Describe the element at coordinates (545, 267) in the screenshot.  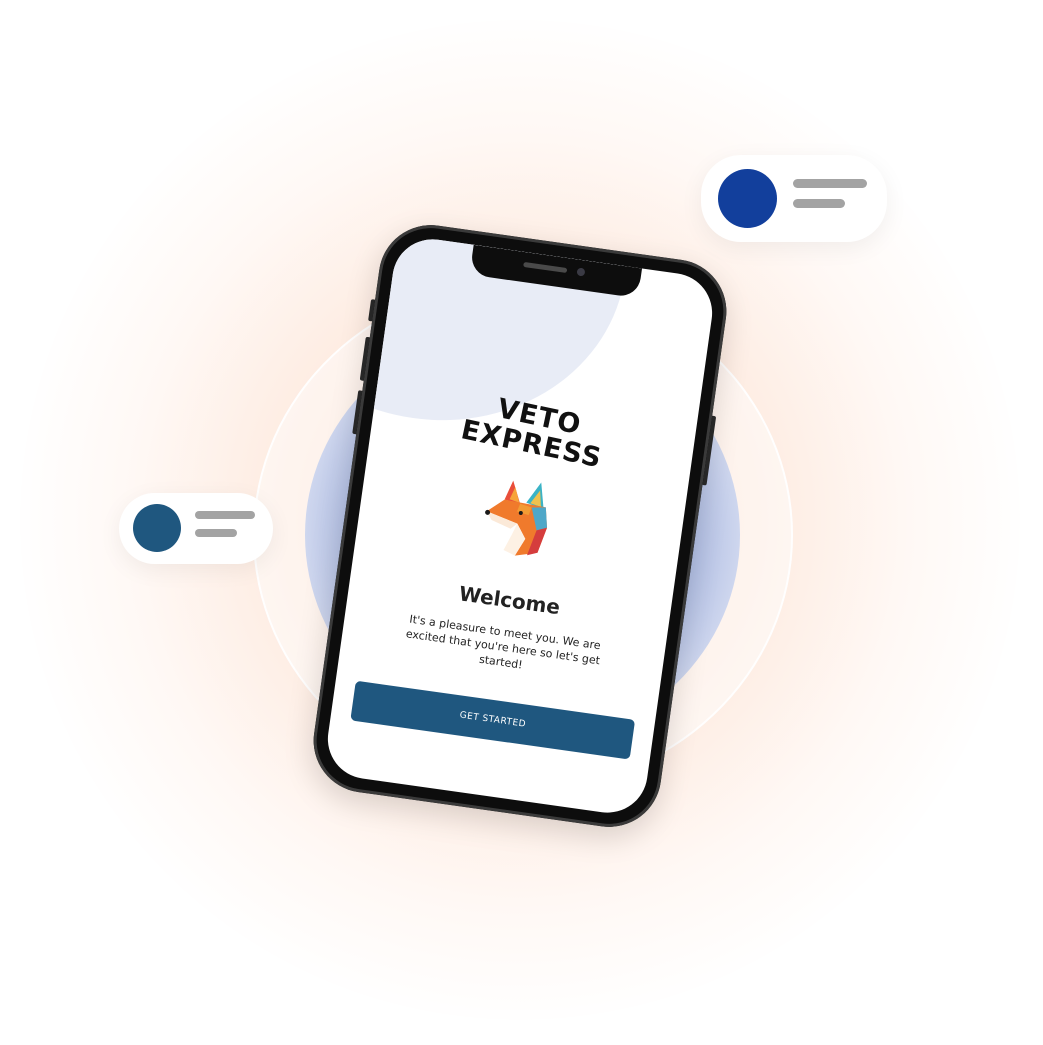
I see `speaker-grille` at that location.